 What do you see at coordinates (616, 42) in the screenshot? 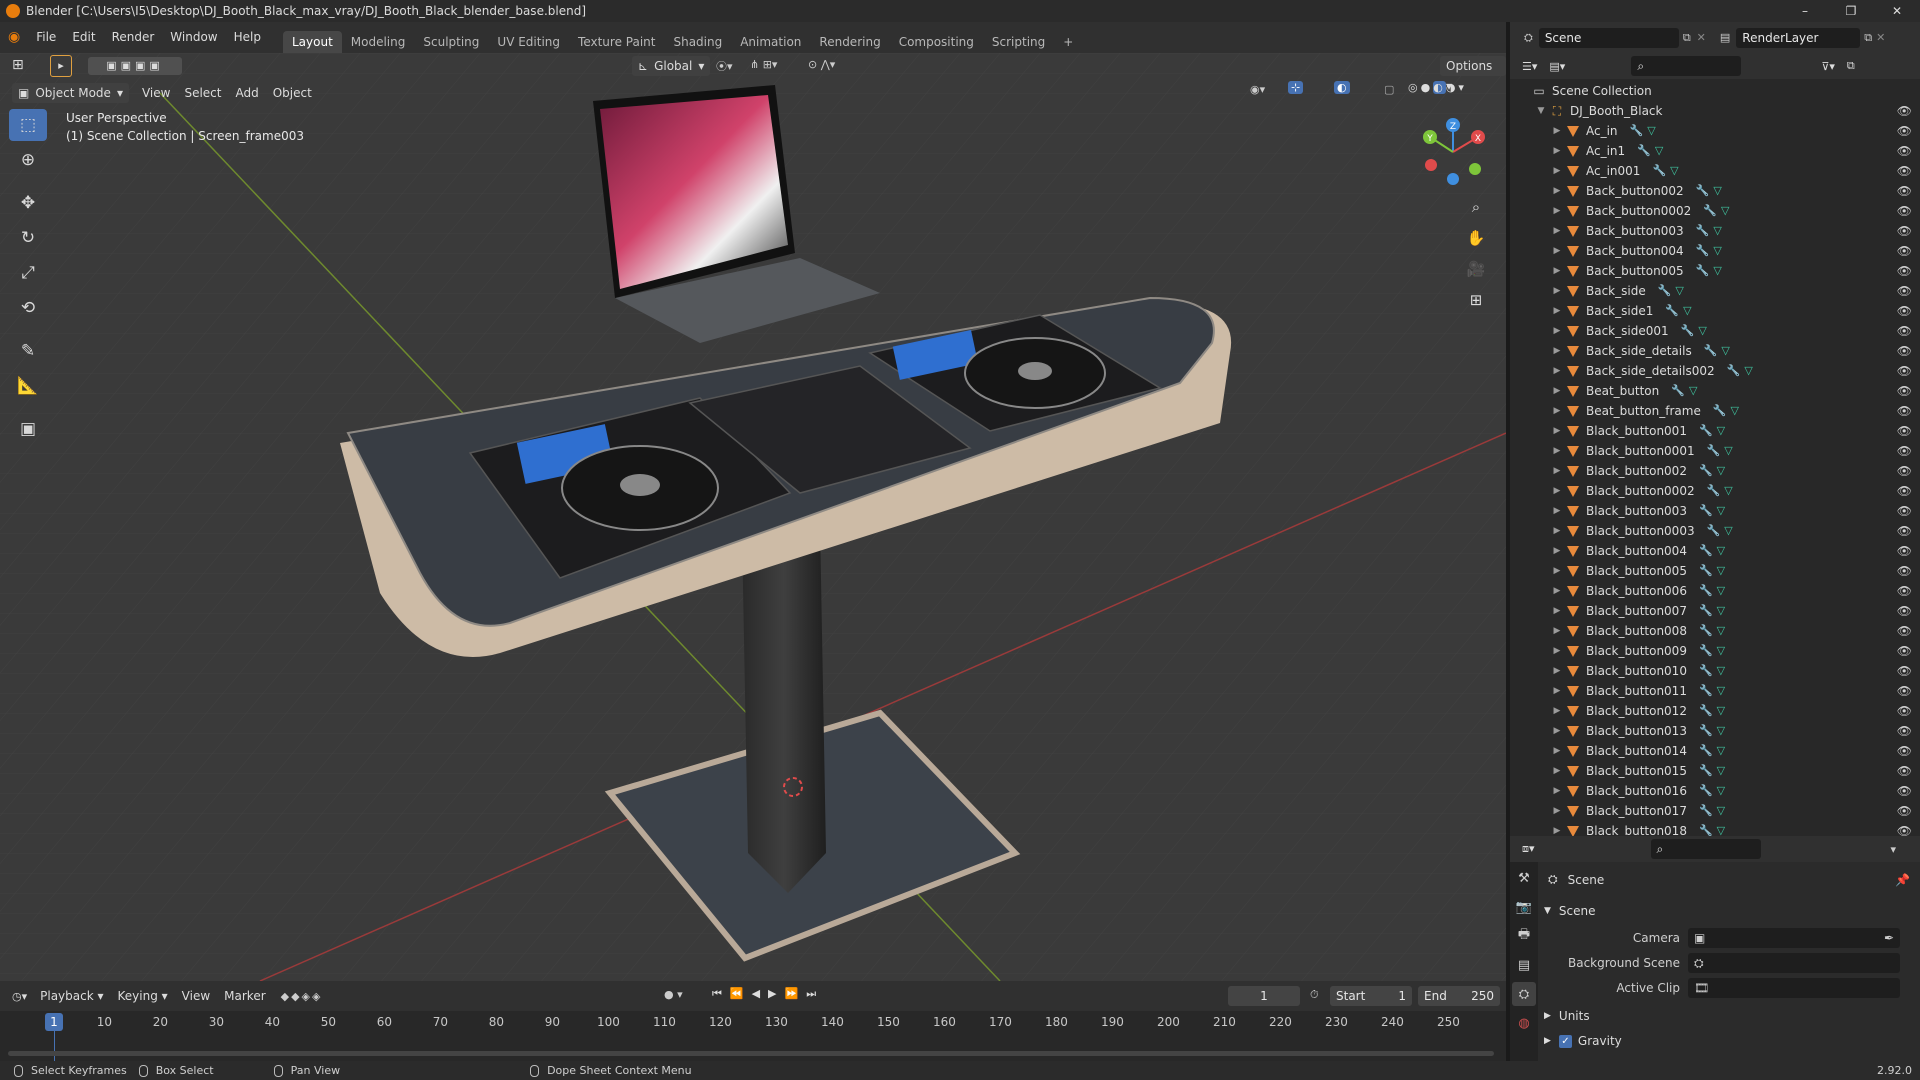
I see `tab-texture-paint: Texture Paint` at bounding box center [616, 42].